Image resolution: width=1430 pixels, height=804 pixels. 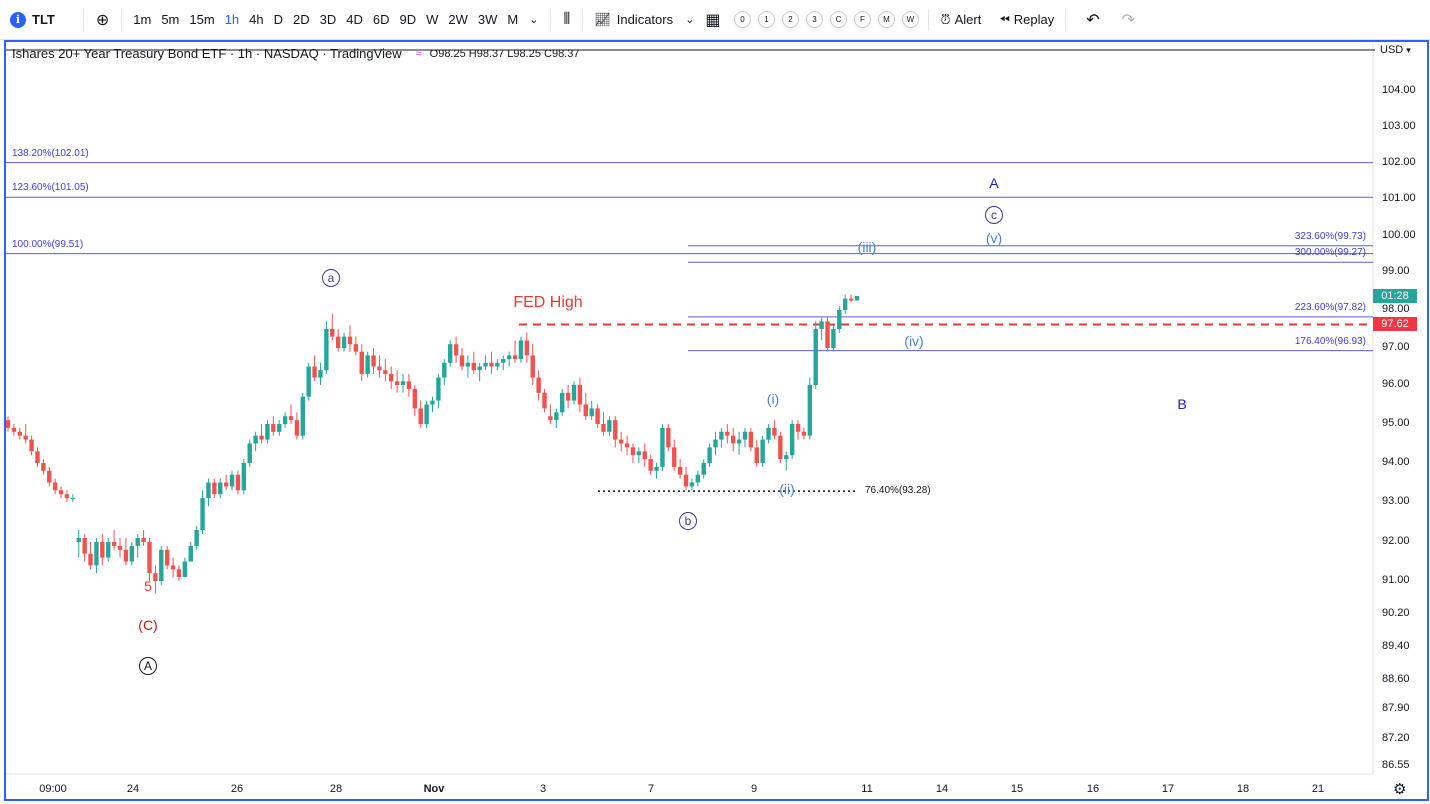 I want to click on time-tick-label: 7, so click(x=651, y=789).